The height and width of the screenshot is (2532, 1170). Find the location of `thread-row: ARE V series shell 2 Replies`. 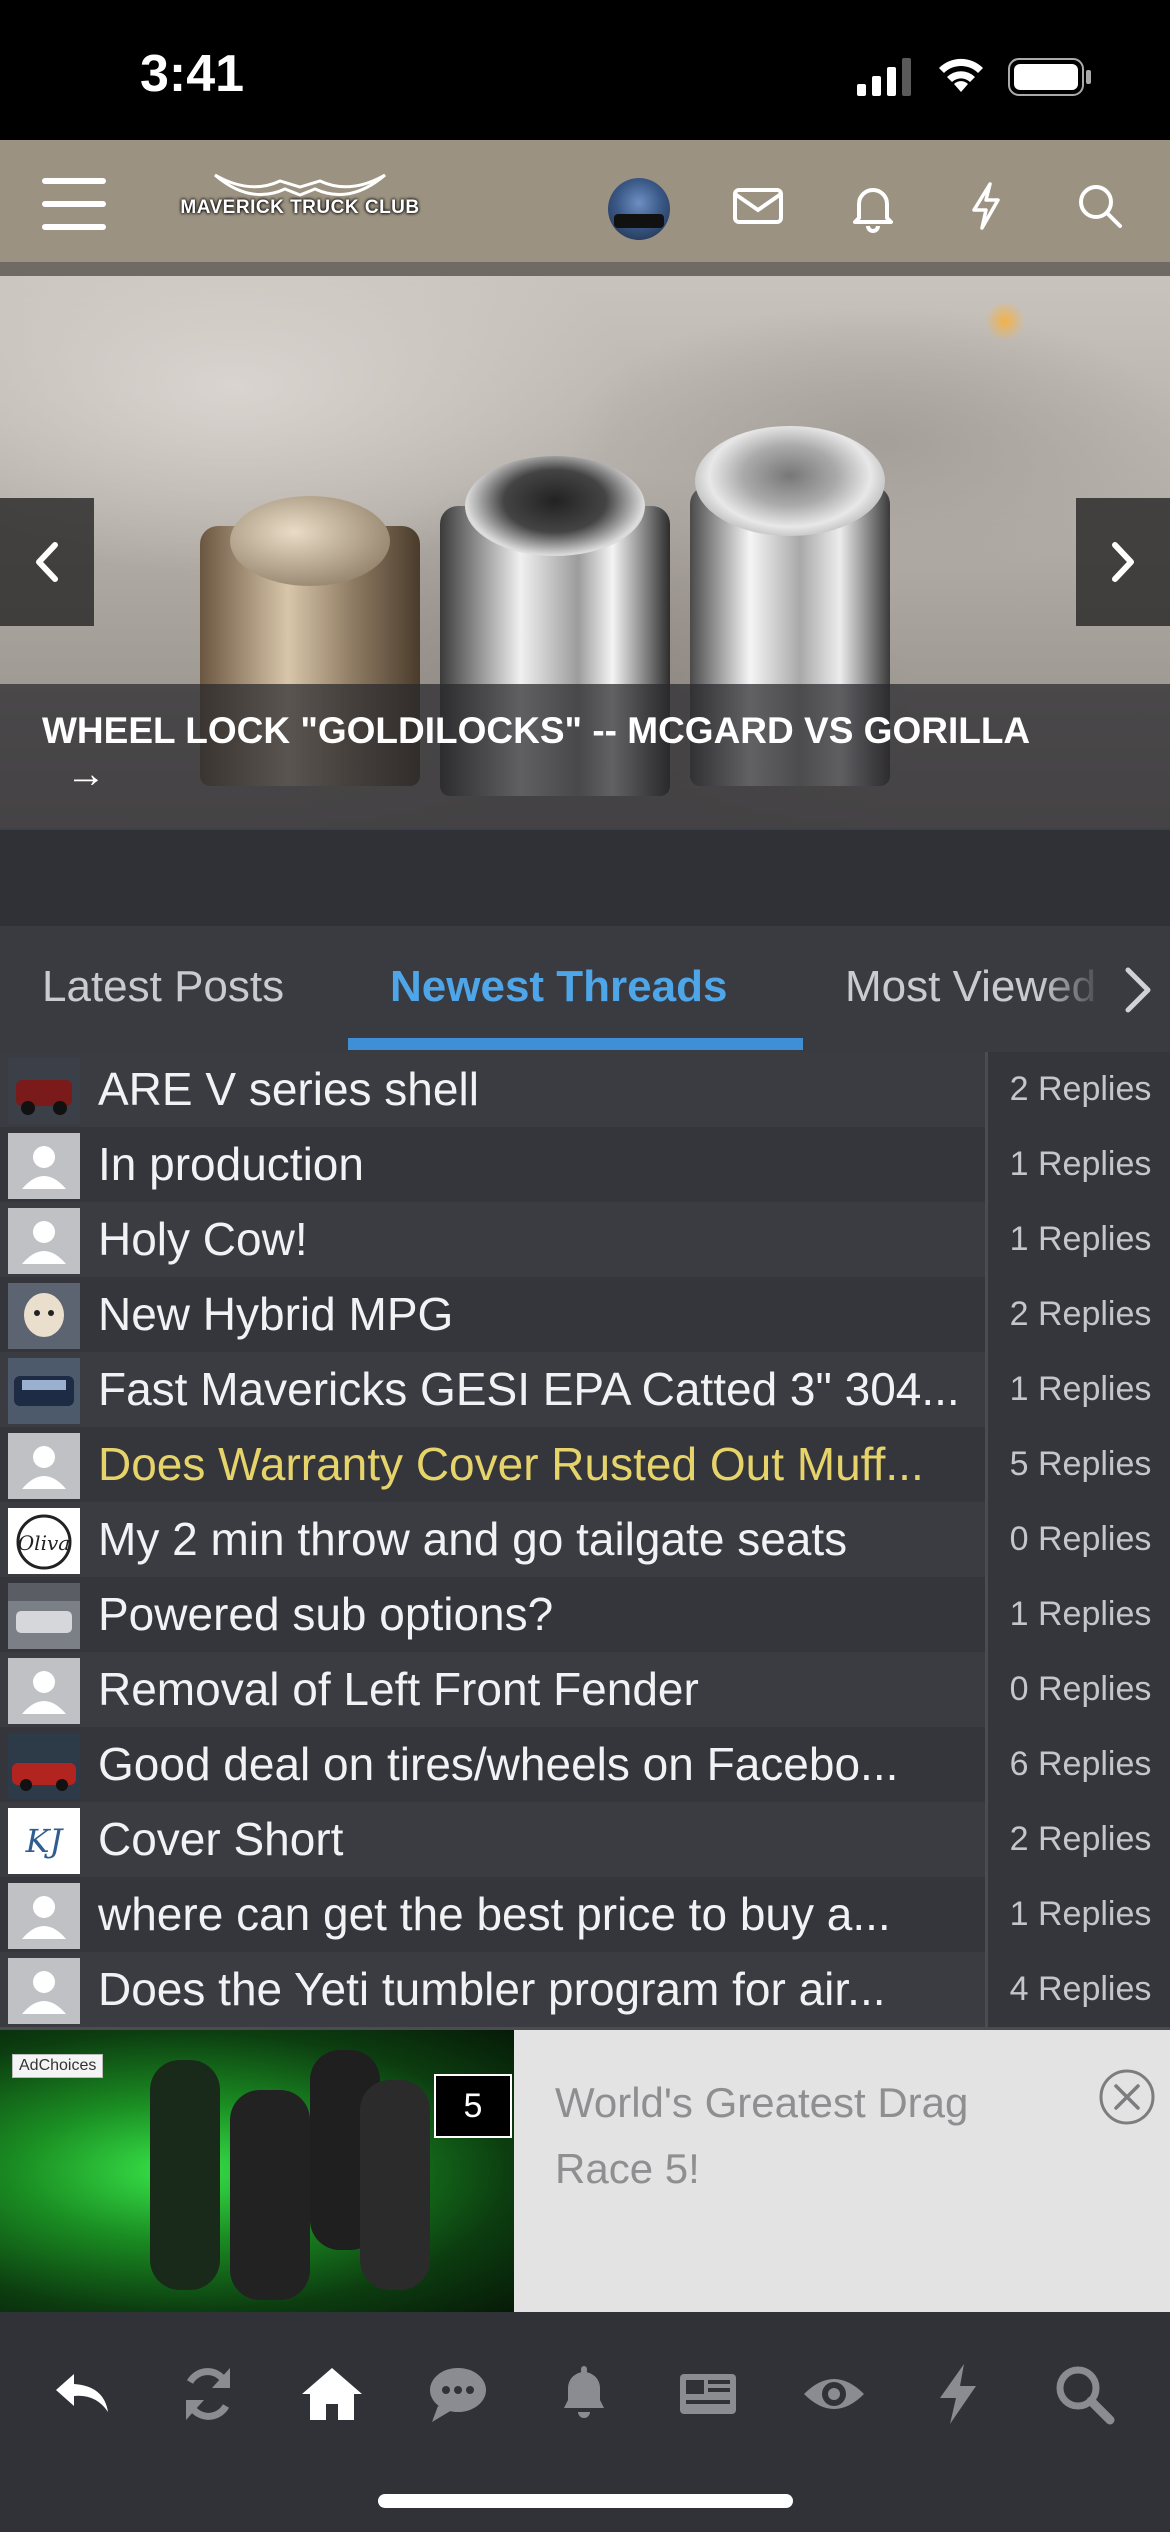

thread-row: ARE V series shell 2 Replies is located at coordinates (585, 1091).